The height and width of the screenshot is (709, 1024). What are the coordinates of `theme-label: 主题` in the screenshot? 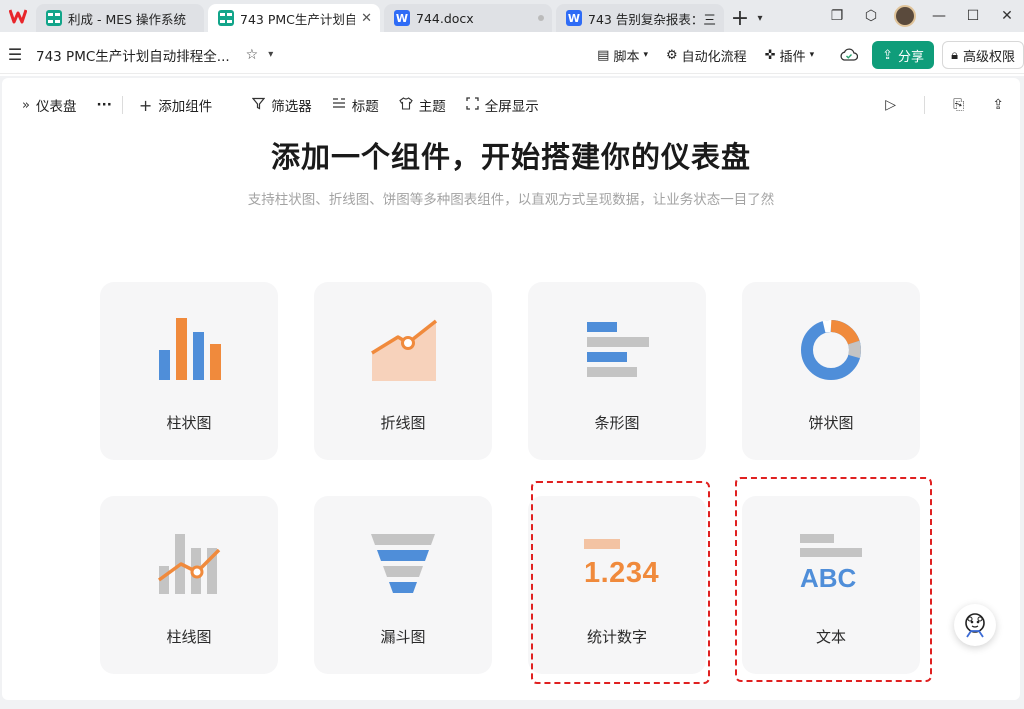 It's located at (432, 107).